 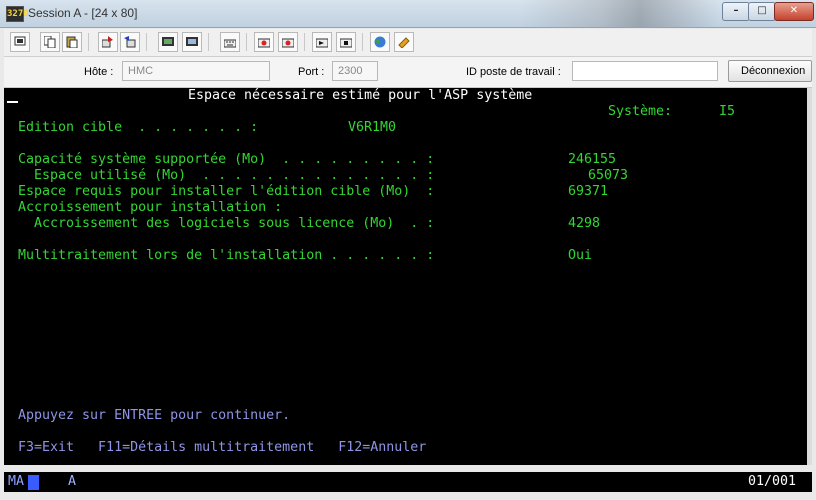 I want to click on maximize-button: □, so click(x=762, y=11).